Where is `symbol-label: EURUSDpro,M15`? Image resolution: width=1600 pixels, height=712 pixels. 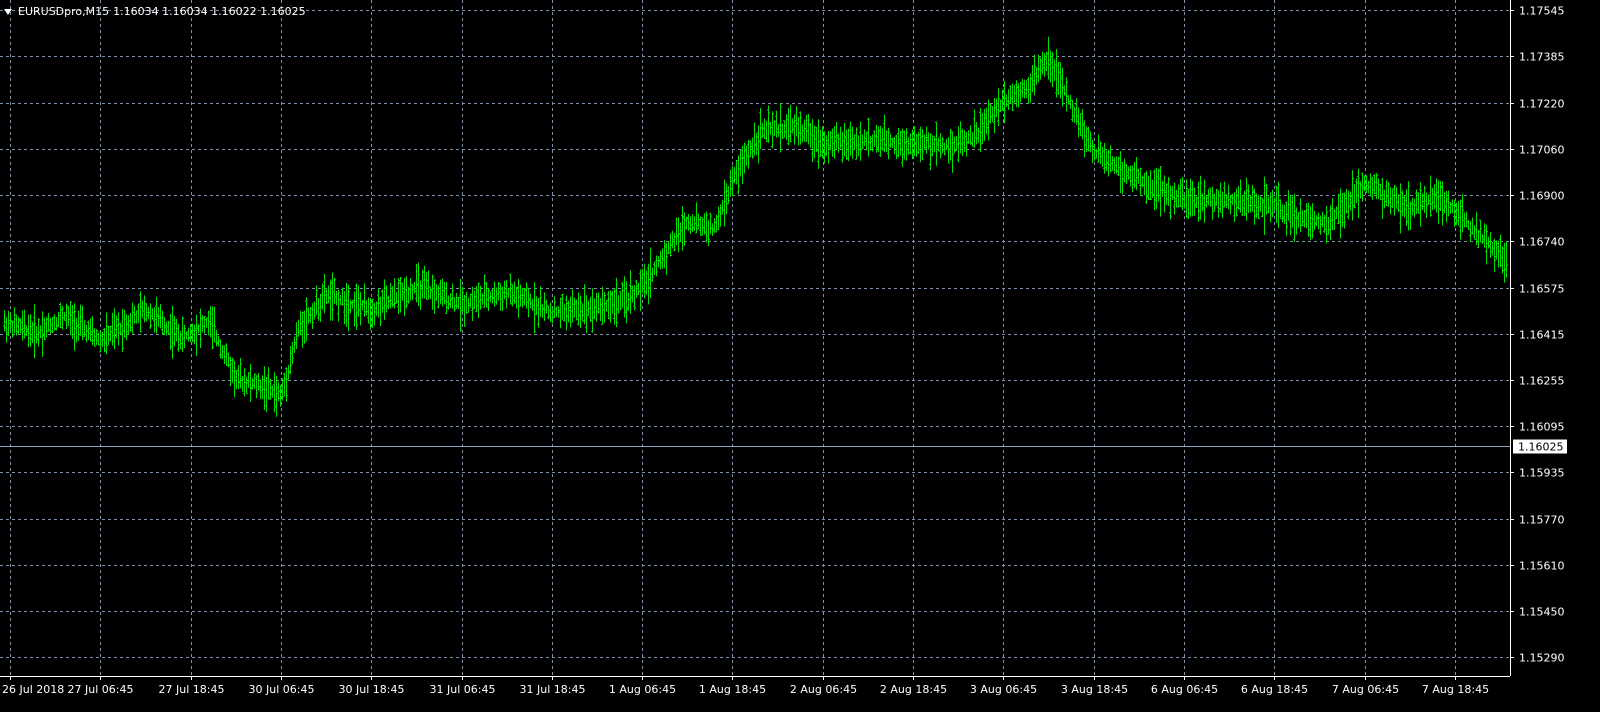
symbol-label: EURUSDpro,M15 is located at coordinates (64, 11).